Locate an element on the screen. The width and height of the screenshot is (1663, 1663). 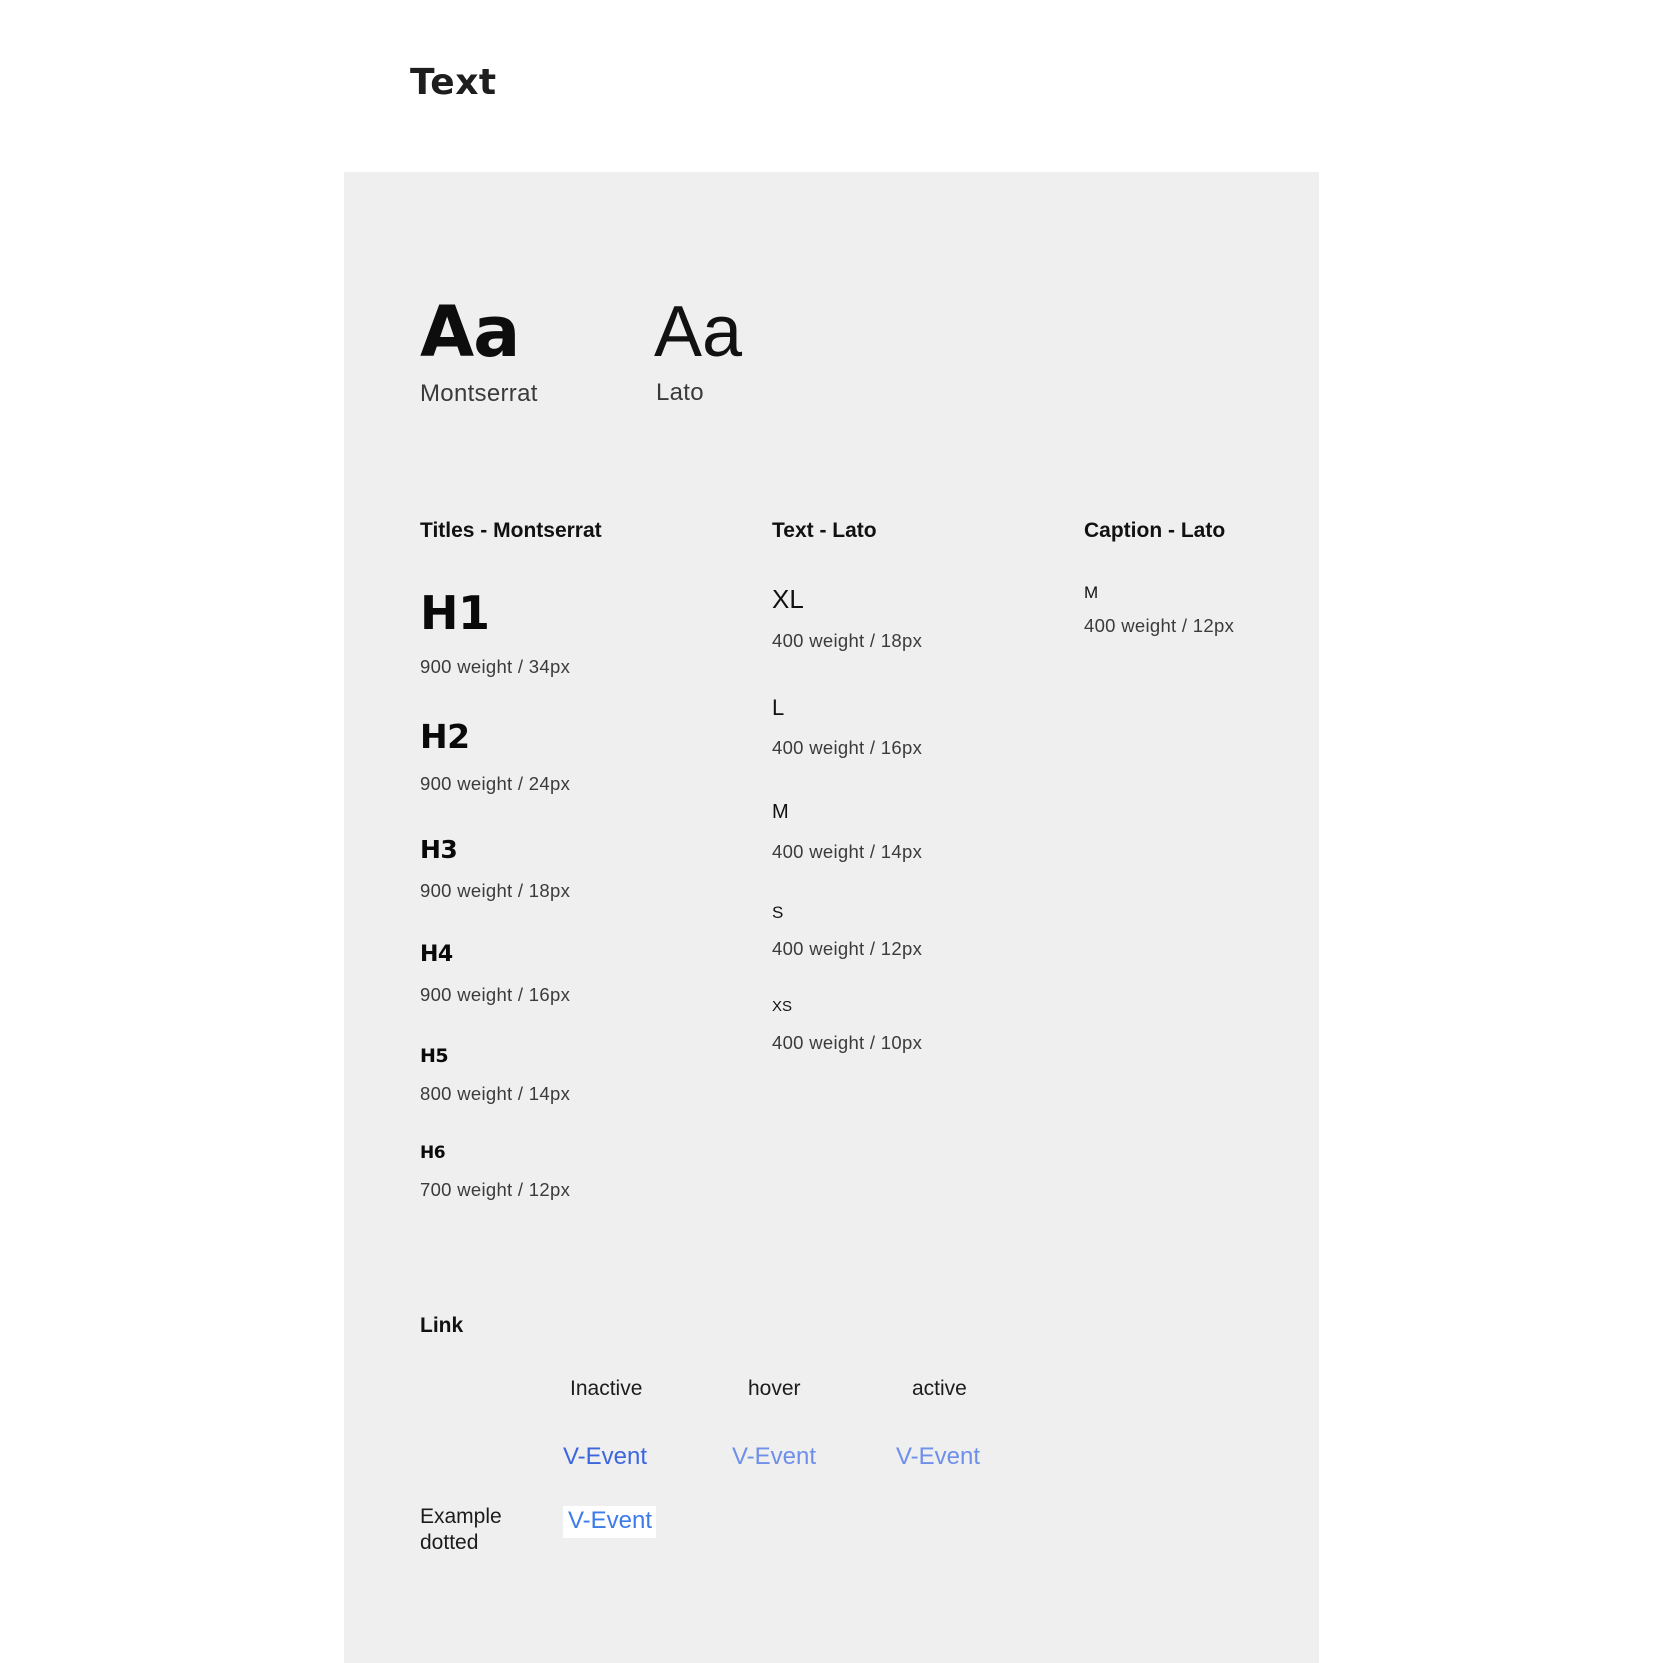
example-label-line1: Example is located at coordinates (461, 1516).